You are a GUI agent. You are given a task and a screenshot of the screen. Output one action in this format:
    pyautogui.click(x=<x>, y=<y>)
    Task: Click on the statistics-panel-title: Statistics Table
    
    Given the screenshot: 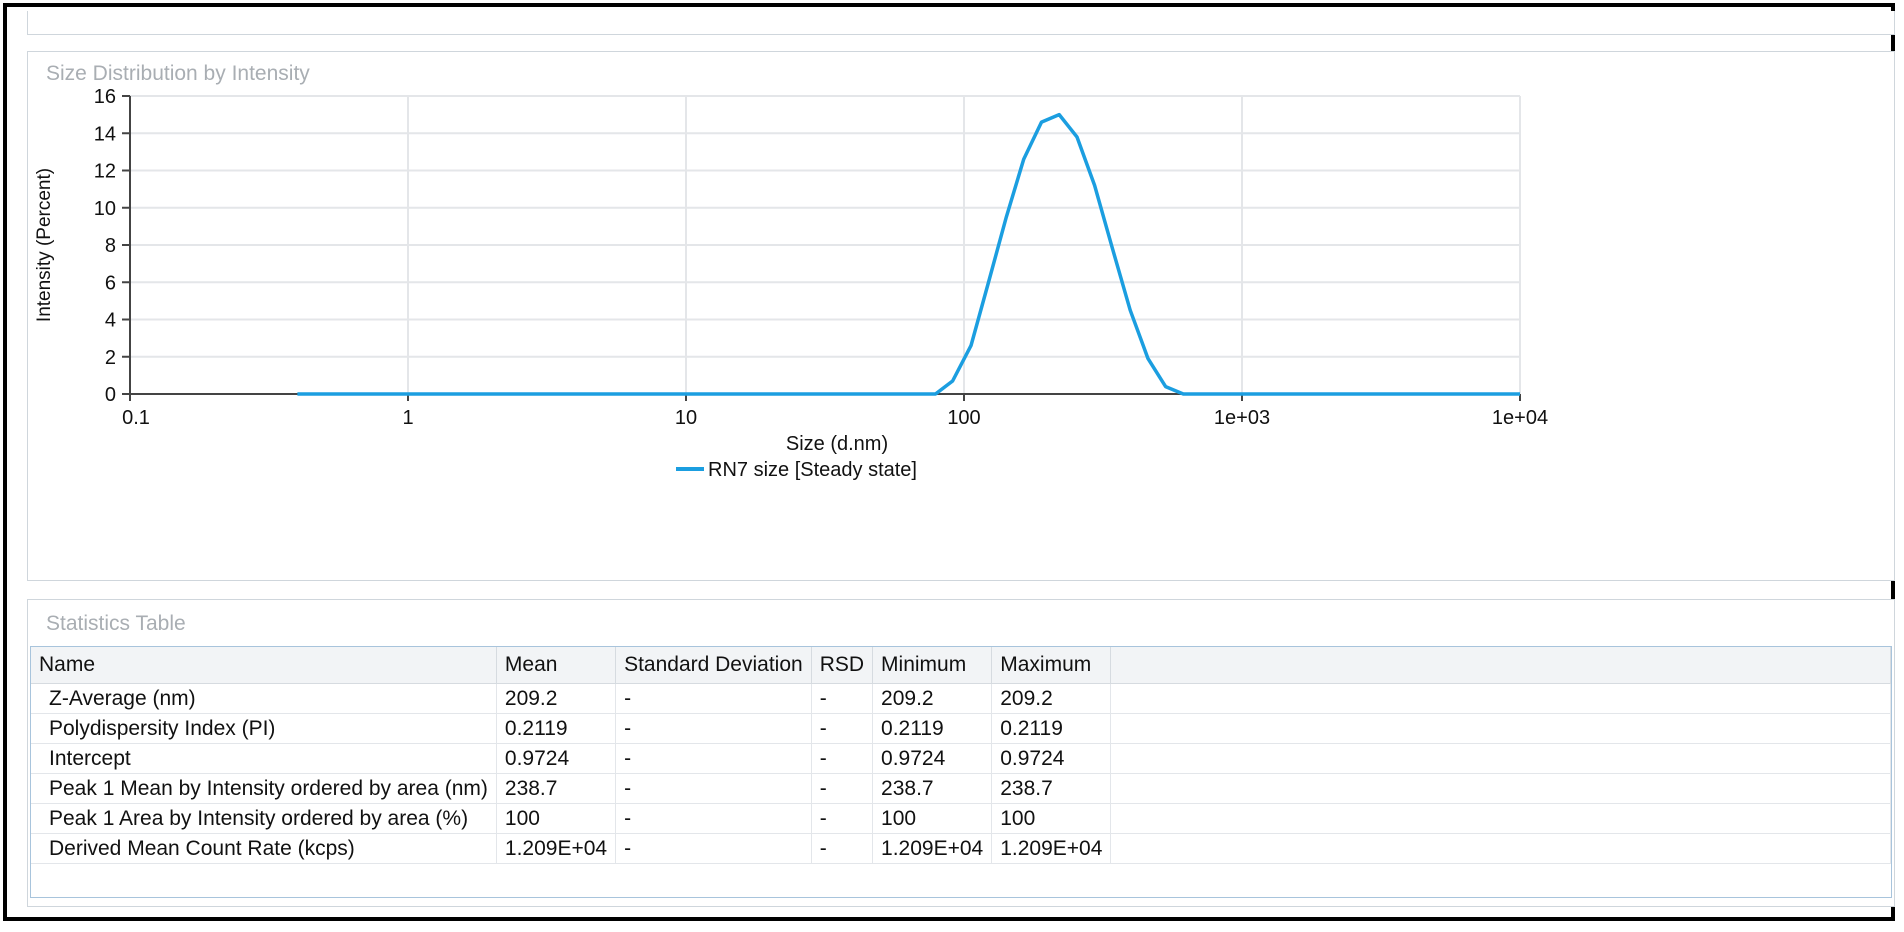 What is the action you would take?
    pyautogui.click(x=116, y=623)
    